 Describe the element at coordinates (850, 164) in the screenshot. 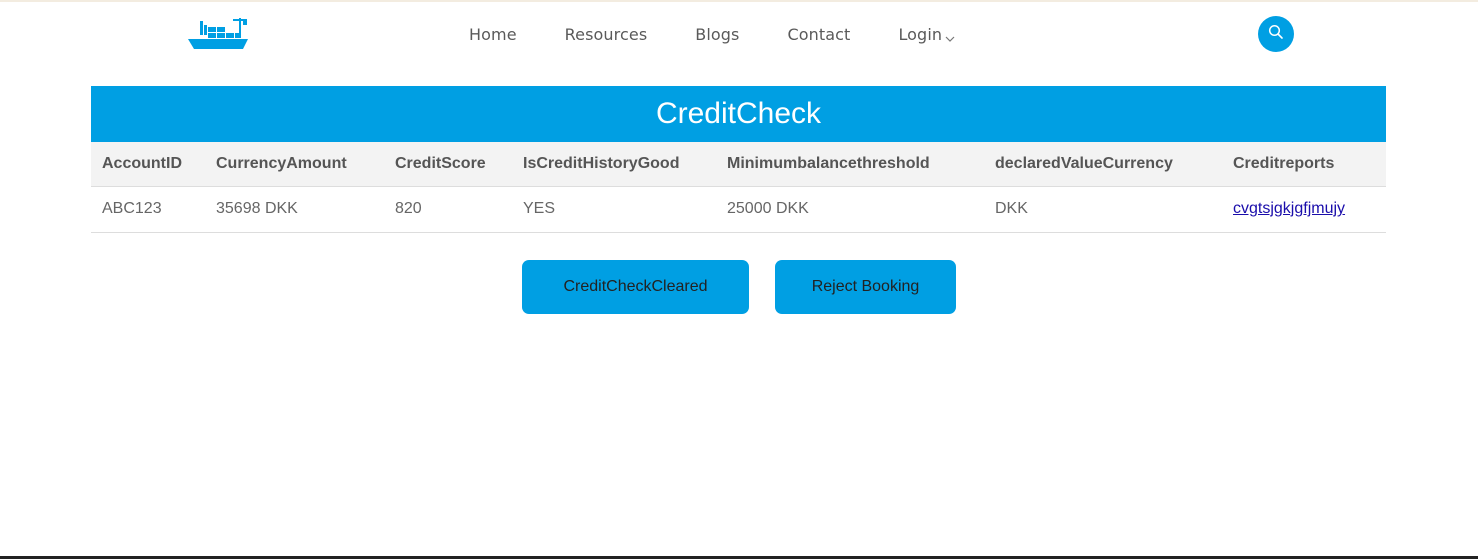

I see `column-header-minimumbalancethreshold: Minimumbalancethreshold` at that location.